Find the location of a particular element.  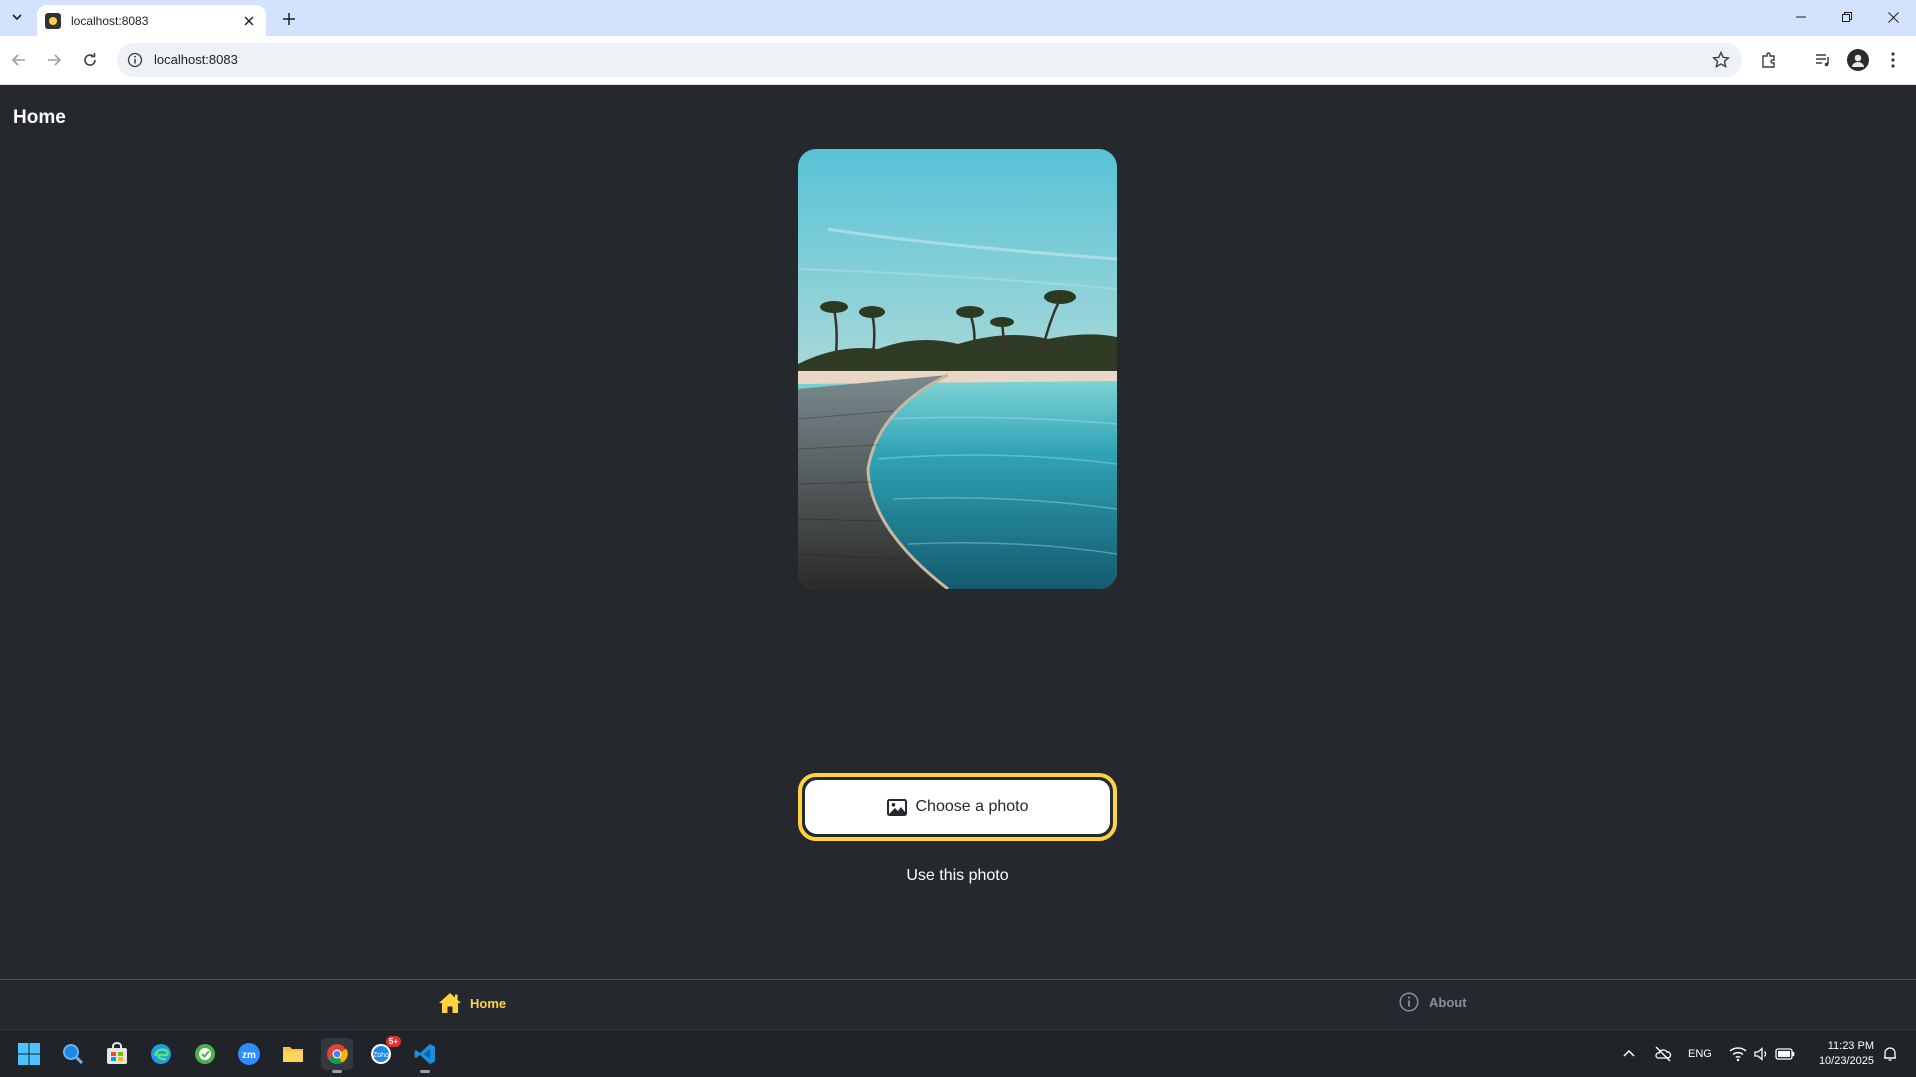

more-vertical-icon is located at coordinates (1893, 60).